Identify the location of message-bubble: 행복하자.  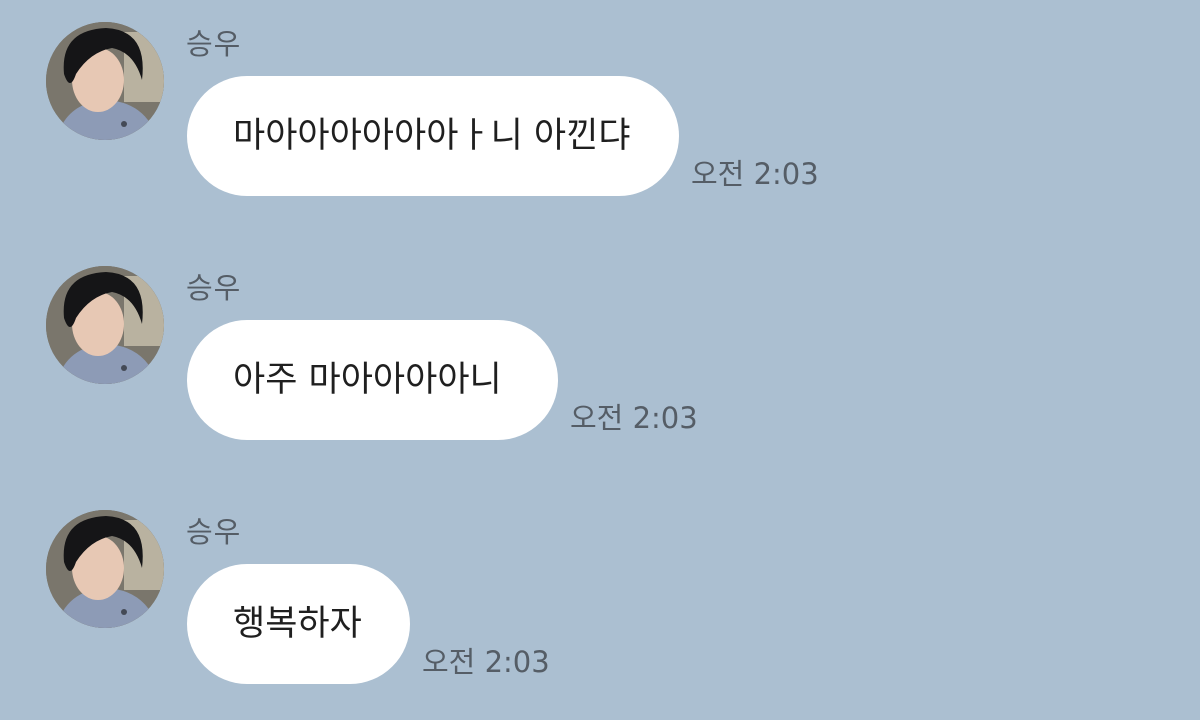
(298, 624).